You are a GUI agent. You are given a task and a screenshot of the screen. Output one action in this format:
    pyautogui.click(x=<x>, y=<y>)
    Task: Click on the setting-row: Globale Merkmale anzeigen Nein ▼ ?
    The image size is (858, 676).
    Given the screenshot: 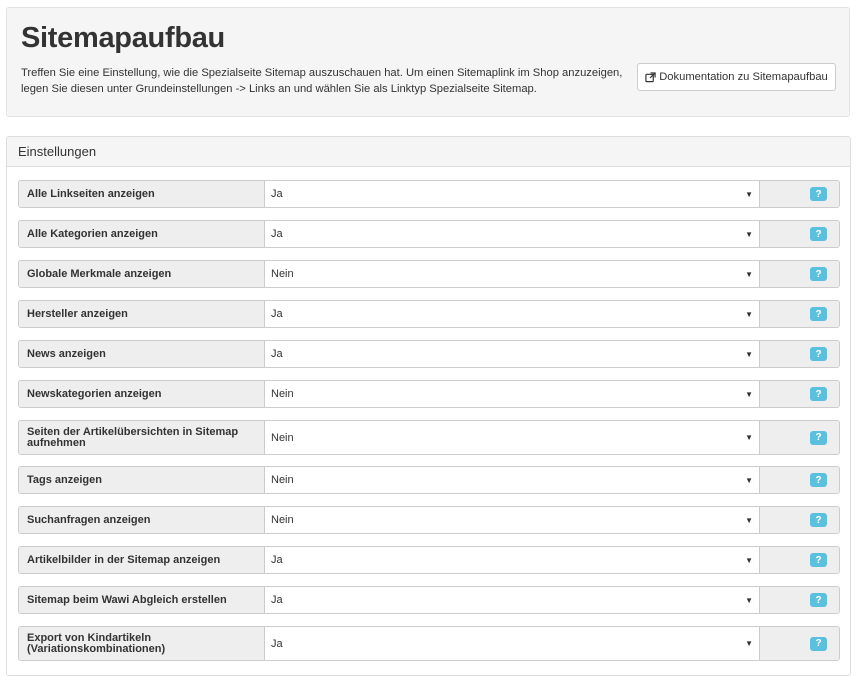 What is the action you would take?
    pyautogui.click(x=429, y=274)
    